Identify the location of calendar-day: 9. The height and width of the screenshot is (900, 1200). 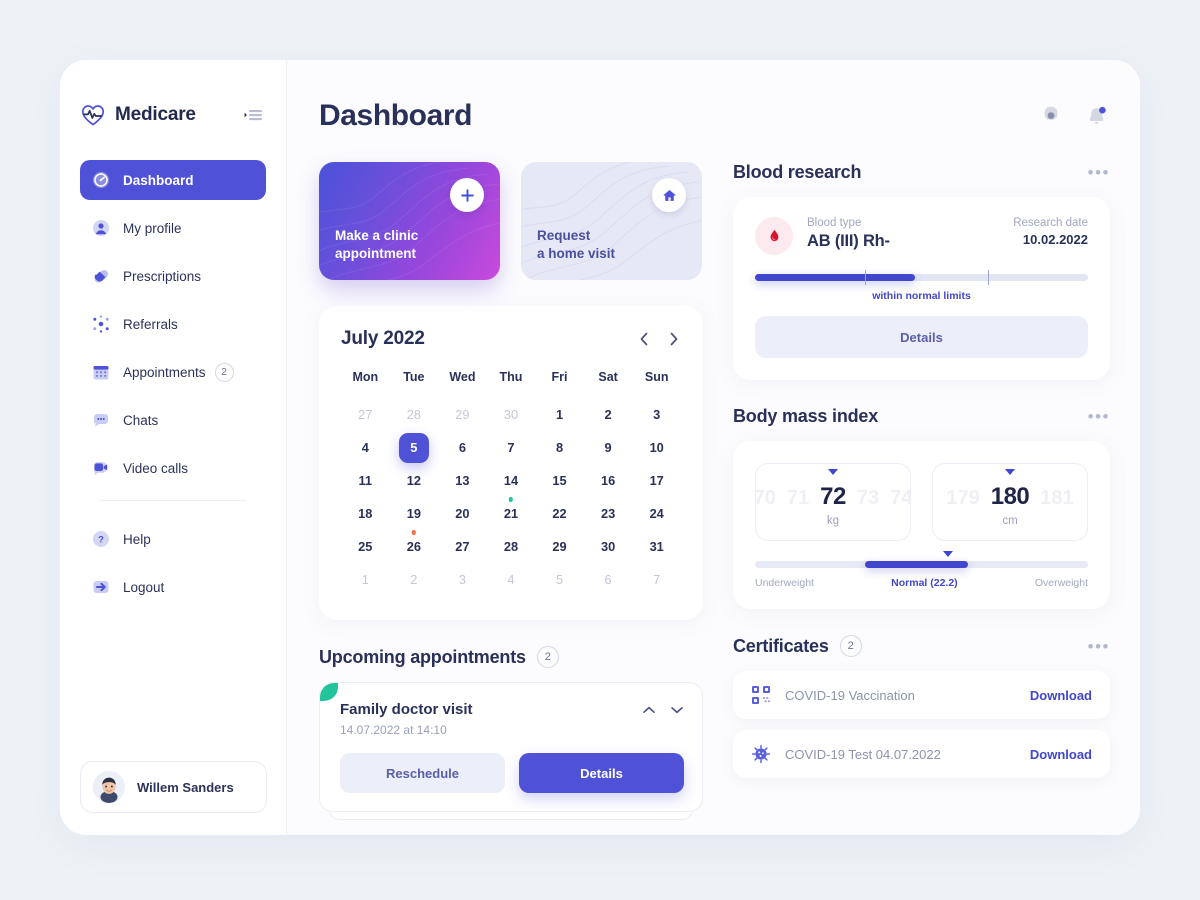
(608, 448).